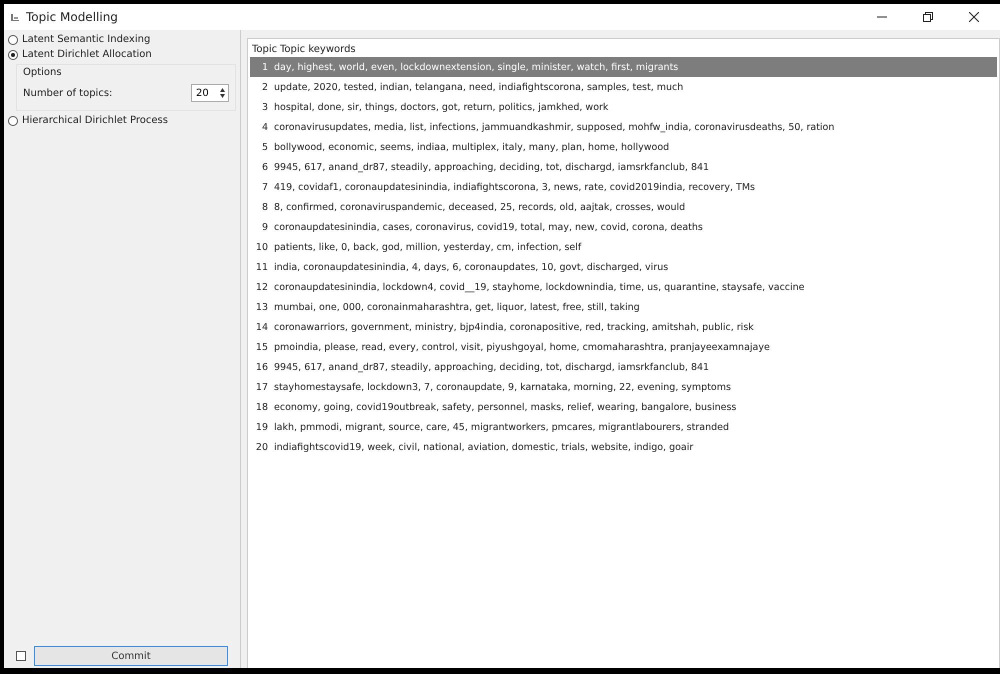 This screenshot has width=1000, height=674. I want to click on table-row: 16 9945, 617, anand_dr87, steadily, approaching, deciding, tot, dischargd, iamsrkfanclub, 841, so click(623, 367).